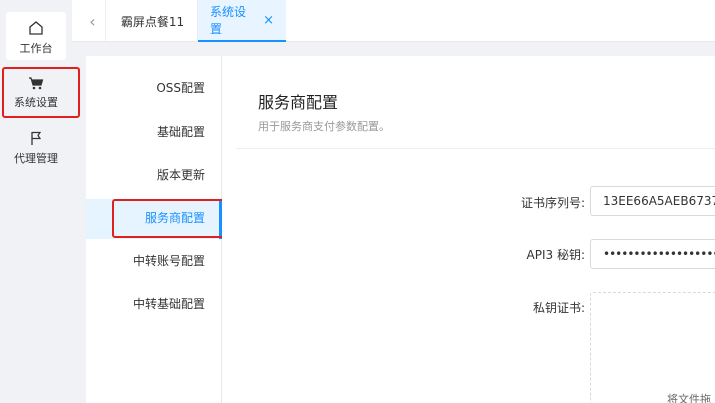  I want to click on tab-system-settings: 系统设置 ×, so click(242, 21).